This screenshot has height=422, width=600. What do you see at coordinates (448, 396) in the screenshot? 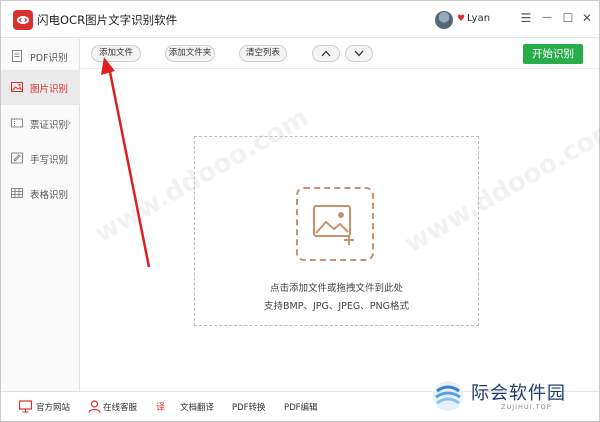
I see `brand-watermark-logo` at bounding box center [448, 396].